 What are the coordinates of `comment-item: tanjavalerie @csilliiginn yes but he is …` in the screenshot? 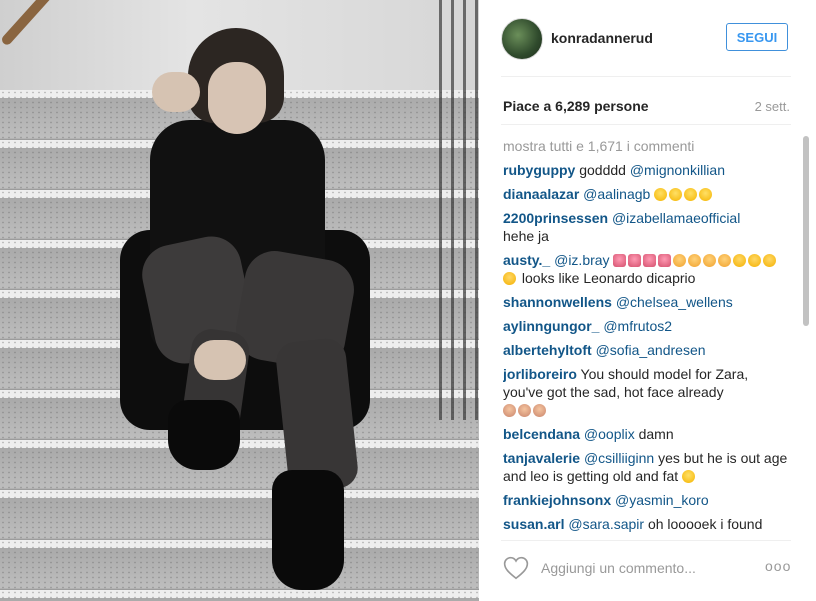 It's located at (646, 467).